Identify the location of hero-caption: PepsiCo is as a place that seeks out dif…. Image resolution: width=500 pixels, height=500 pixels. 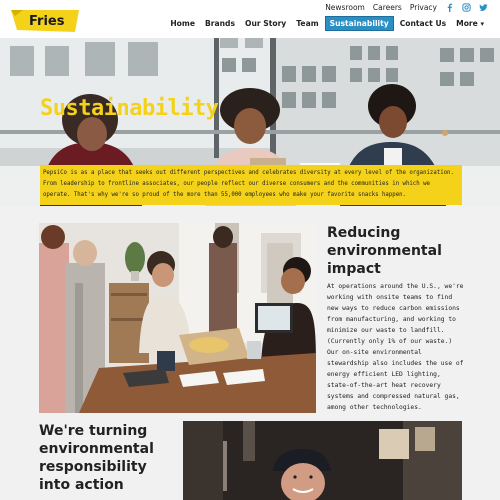
(251, 185).